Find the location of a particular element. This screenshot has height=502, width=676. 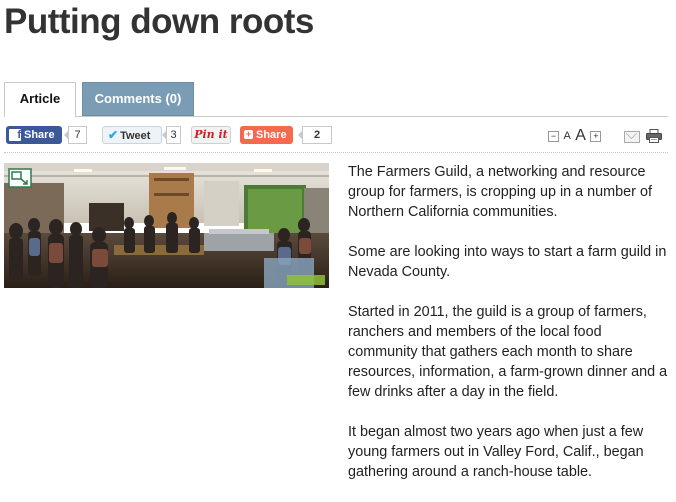

facebook-share-count: 7 is located at coordinates (75, 135).